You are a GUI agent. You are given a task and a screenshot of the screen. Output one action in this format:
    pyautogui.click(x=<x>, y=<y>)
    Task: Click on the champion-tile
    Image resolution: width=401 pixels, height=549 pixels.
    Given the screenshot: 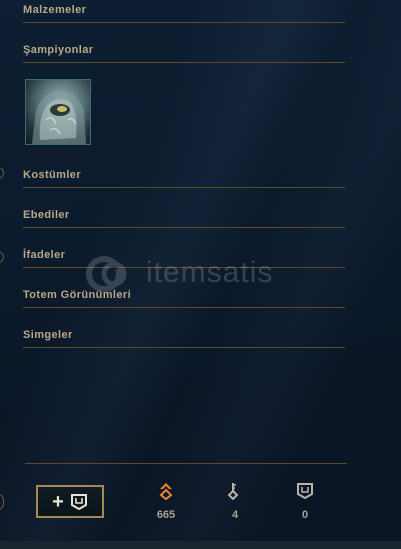 What is the action you would take?
    pyautogui.click(x=58, y=112)
    